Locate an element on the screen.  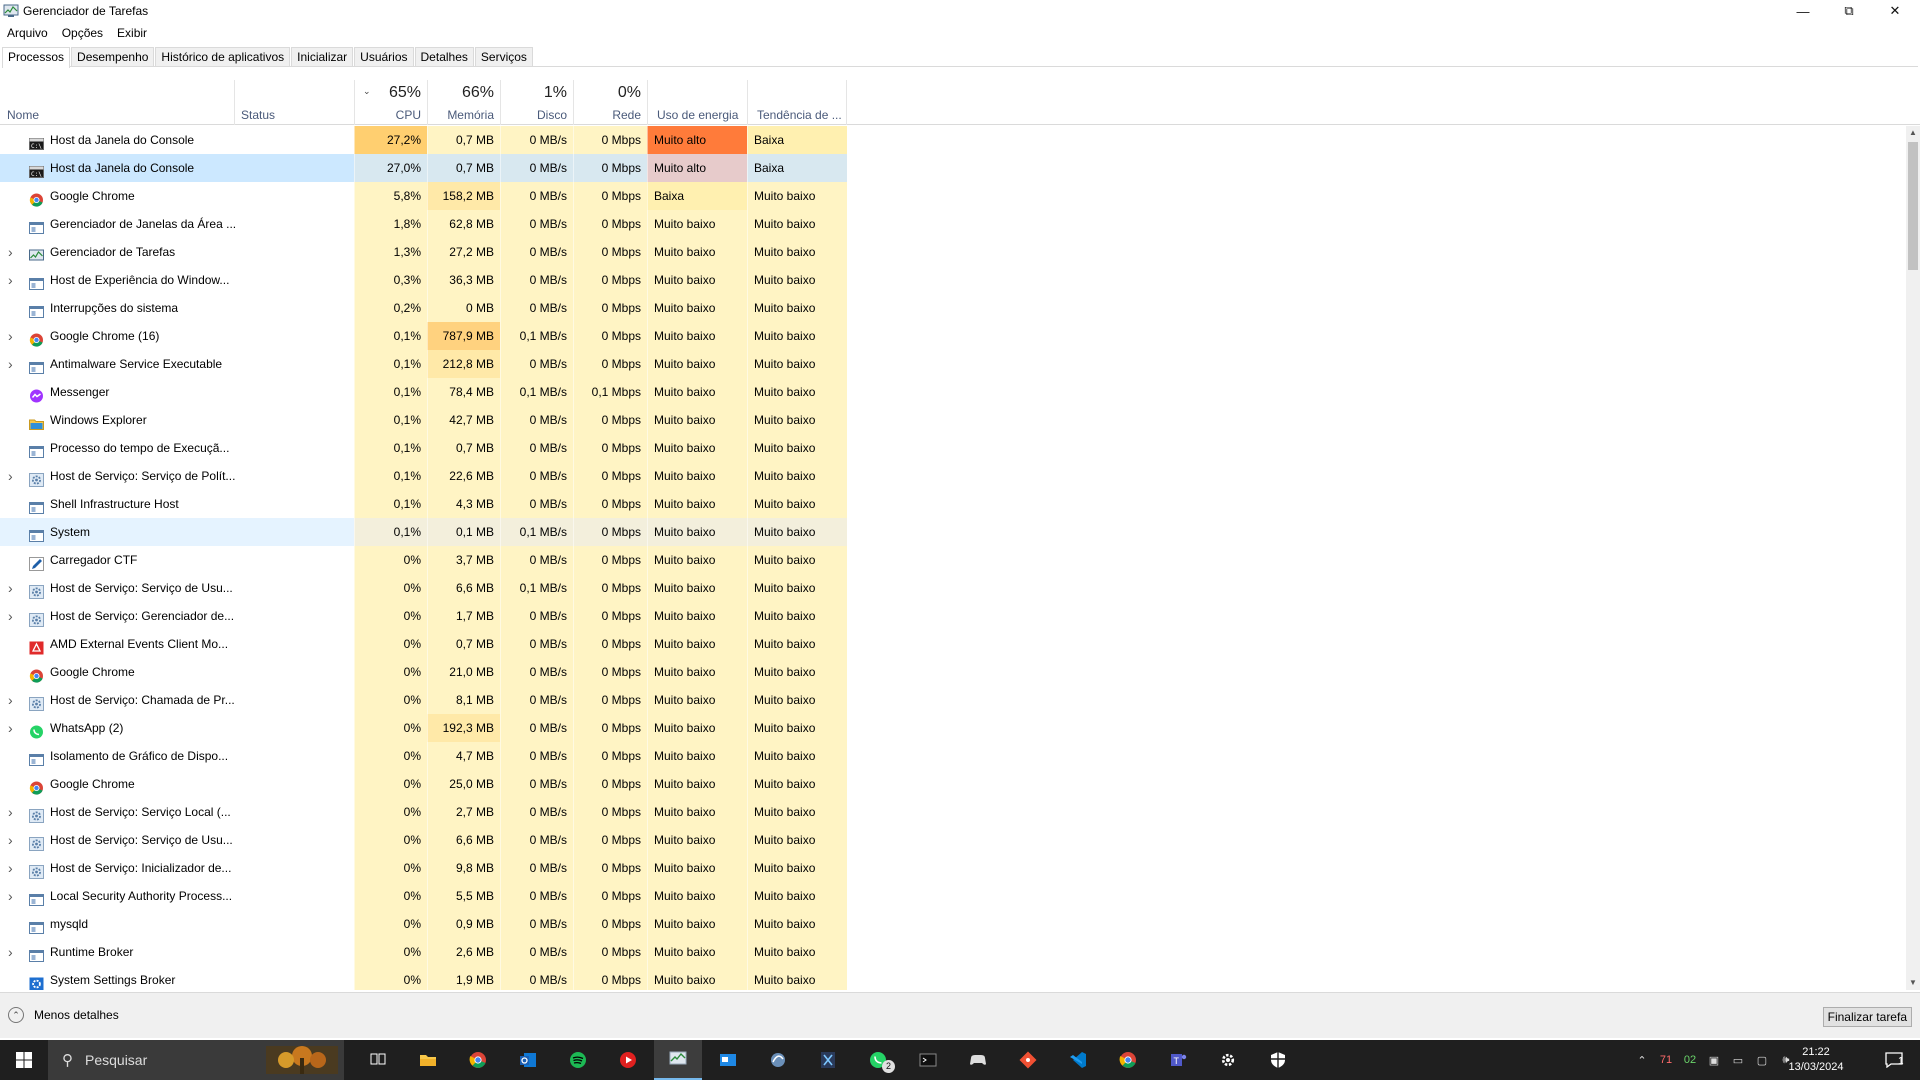
taskbar-app-task-view is located at coordinates (378, 1060).